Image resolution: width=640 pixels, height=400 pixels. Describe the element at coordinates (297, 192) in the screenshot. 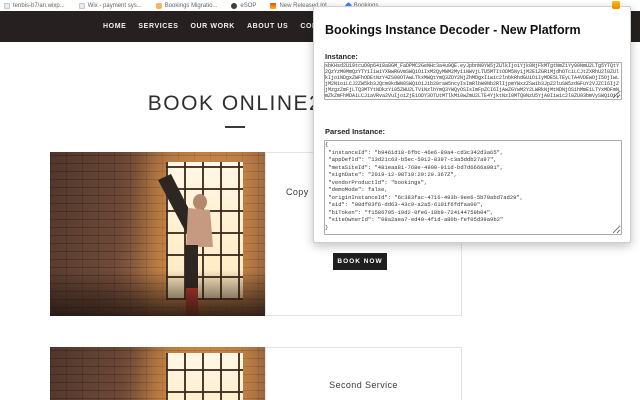

I see `service-title: Copy` at that location.